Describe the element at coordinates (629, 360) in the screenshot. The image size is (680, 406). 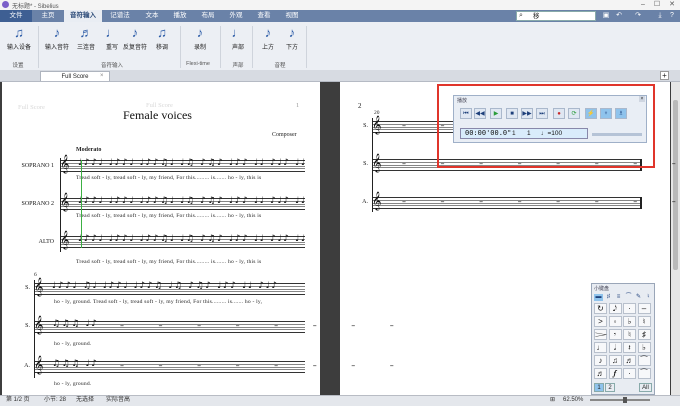
I see `keypad-key-19: ♬` at that location.